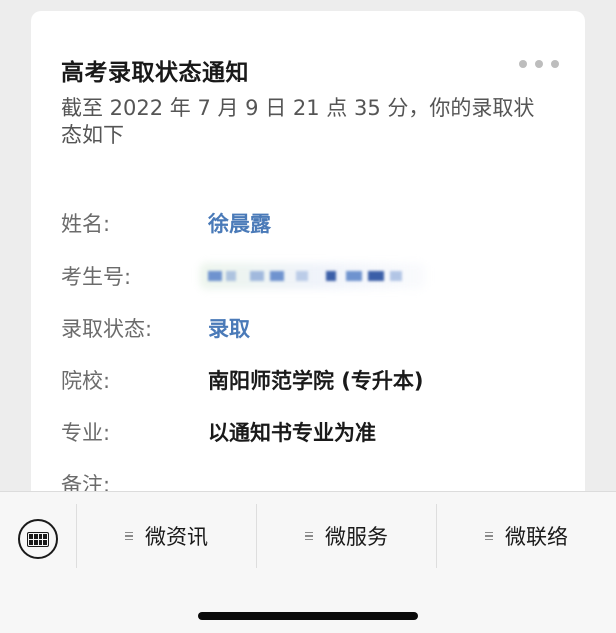 The image size is (616, 633). I want to click on menu-item-label: 微联络, so click(536, 537).